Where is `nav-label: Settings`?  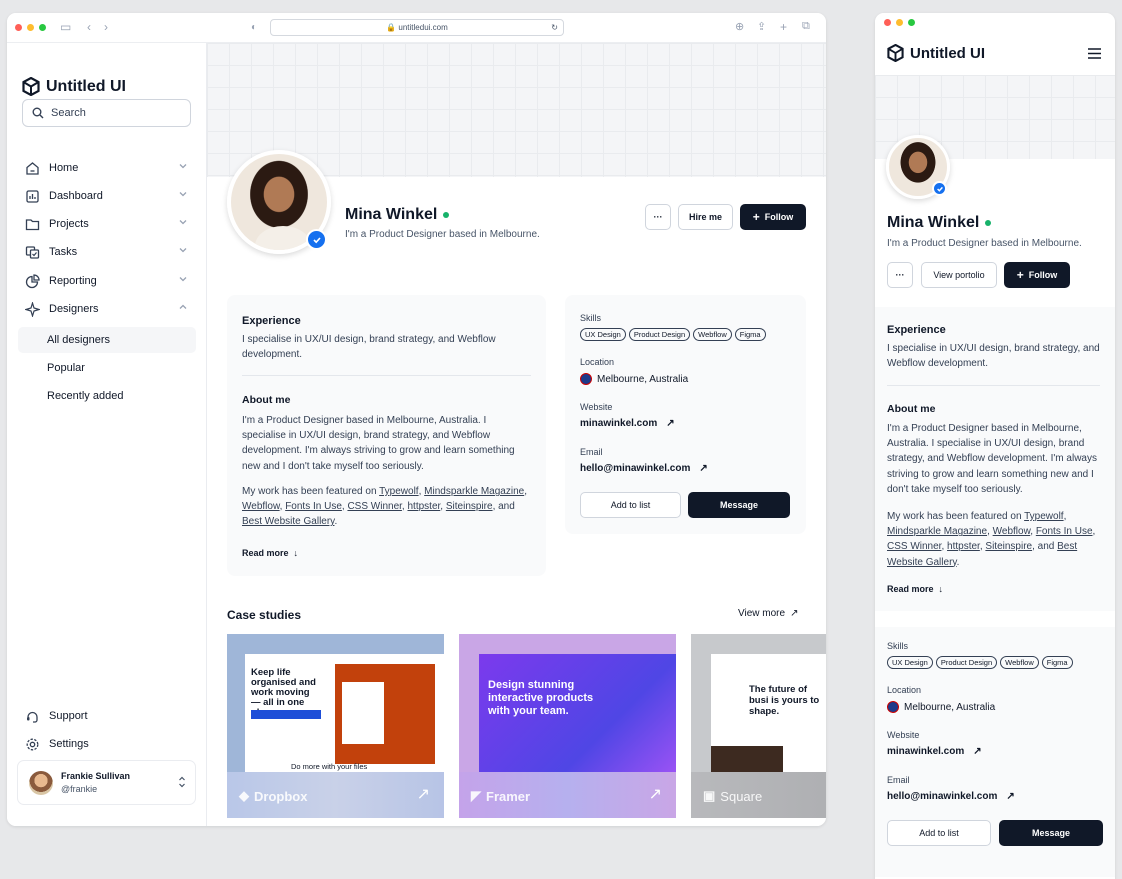
nav-label: Settings is located at coordinates (69, 744).